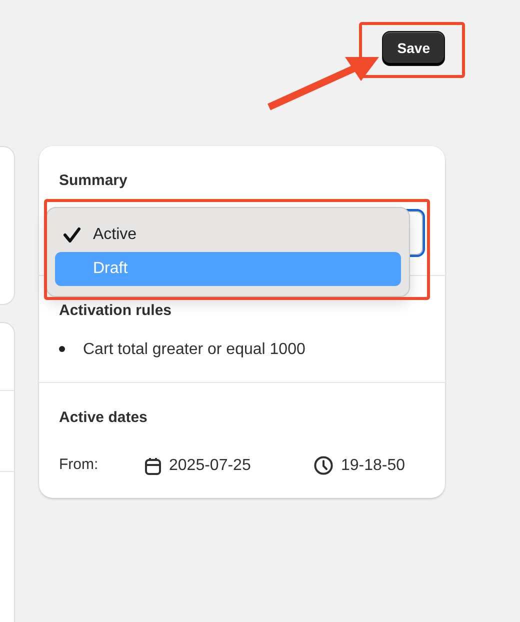  I want to click on section-title: Activation rules, so click(116, 310).